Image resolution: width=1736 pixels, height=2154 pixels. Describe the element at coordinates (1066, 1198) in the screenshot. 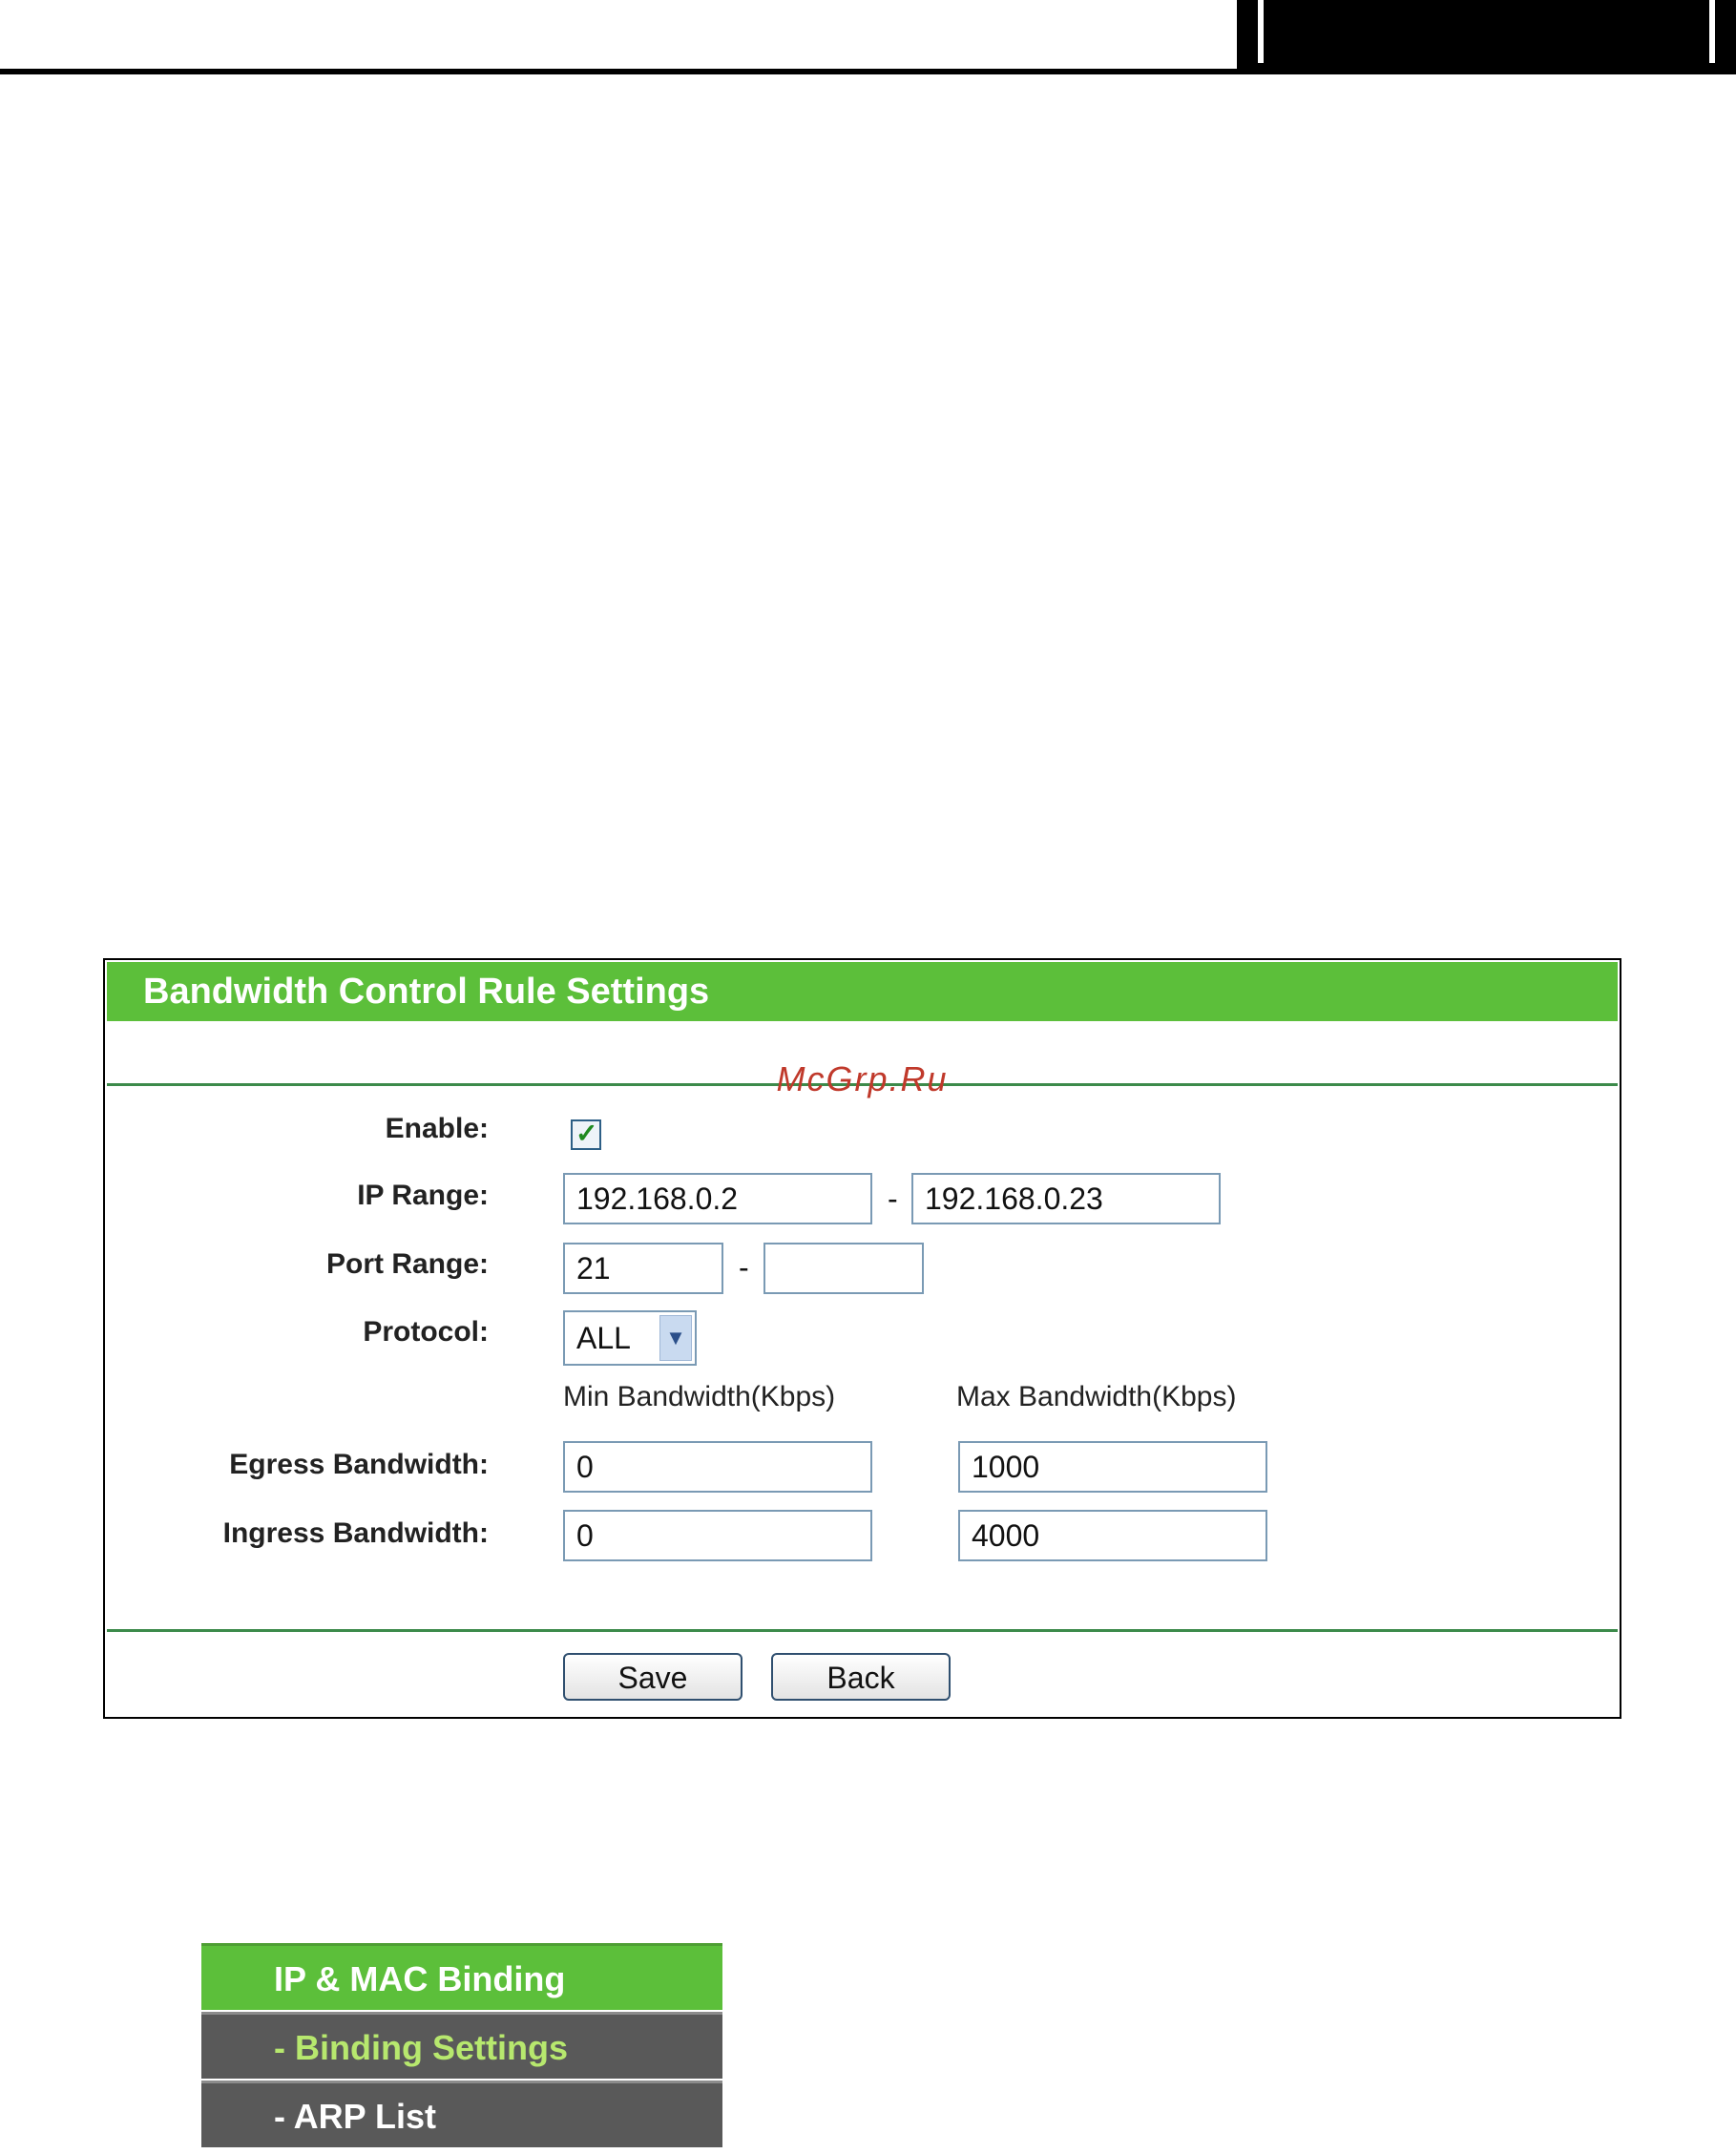

I see `ip-end-input: 192.168.0.23` at that location.